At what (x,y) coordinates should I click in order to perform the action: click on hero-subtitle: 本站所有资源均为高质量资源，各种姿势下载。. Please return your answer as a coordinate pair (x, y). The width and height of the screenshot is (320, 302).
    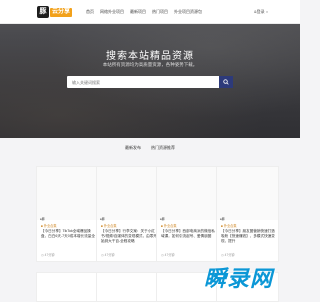
    Looking at the image, I should click on (150, 64).